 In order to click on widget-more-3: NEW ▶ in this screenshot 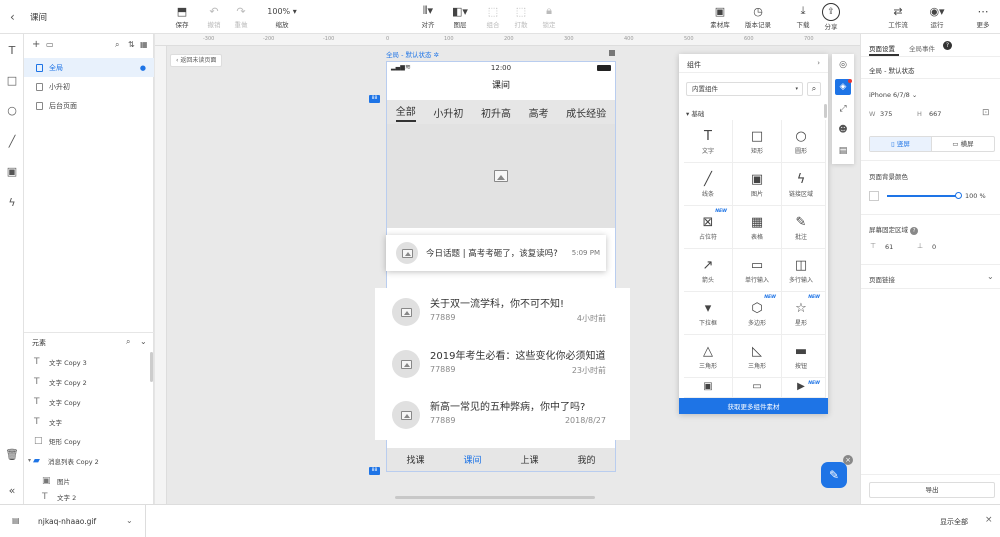, I will do `click(801, 388)`.